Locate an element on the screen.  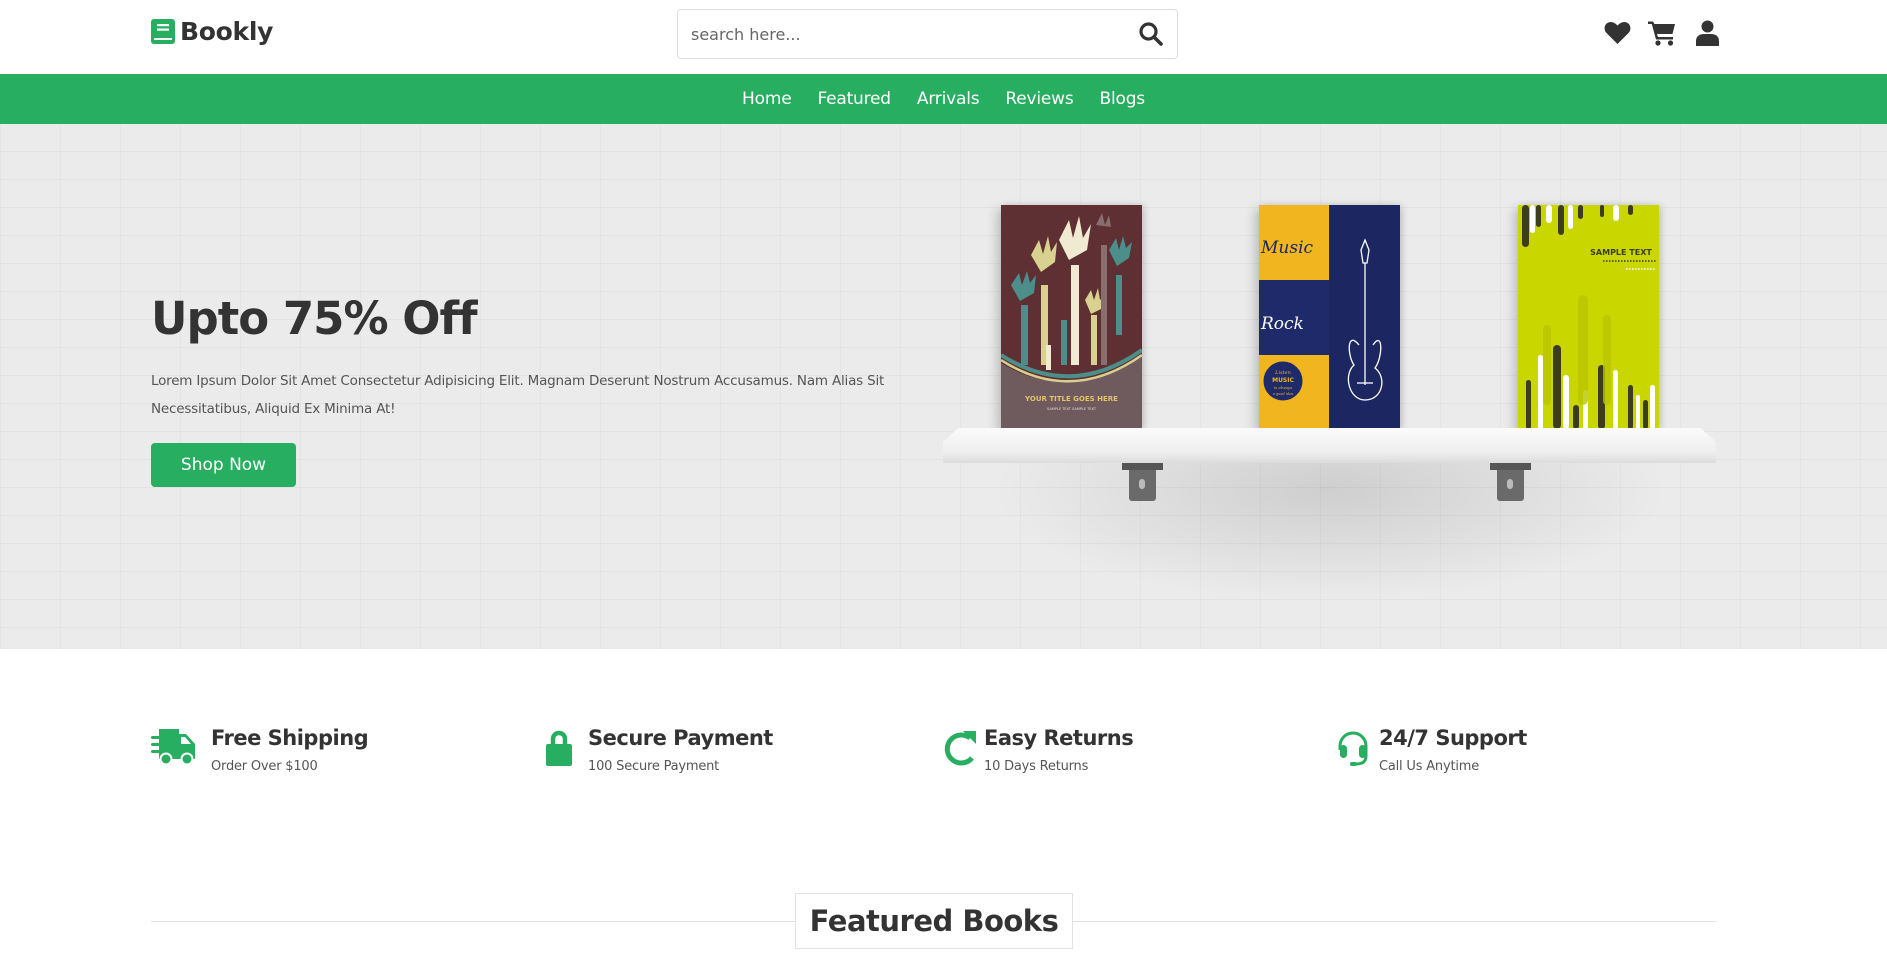
header: Bookly is located at coordinates (943, 37).